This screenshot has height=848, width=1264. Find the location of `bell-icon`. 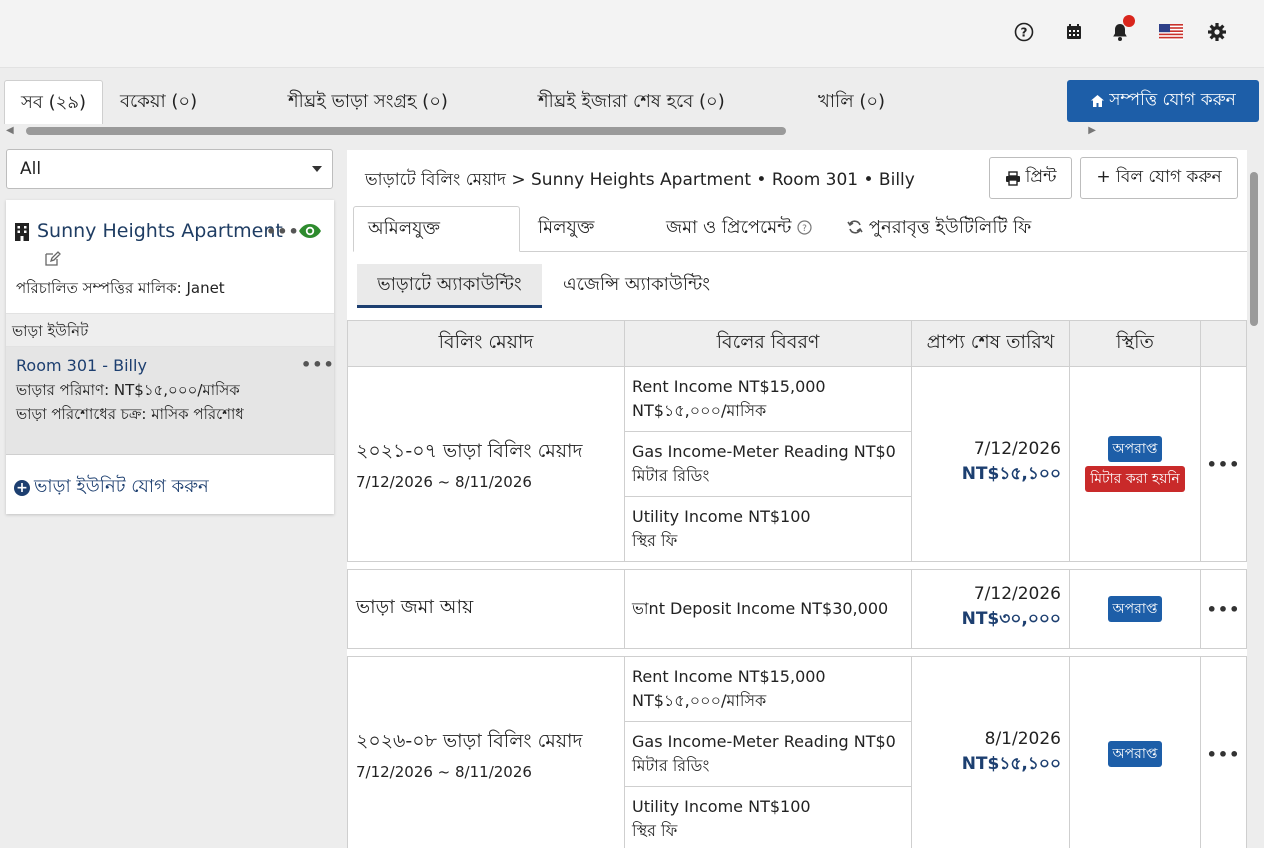

bell-icon is located at coordinates (1121, 29).